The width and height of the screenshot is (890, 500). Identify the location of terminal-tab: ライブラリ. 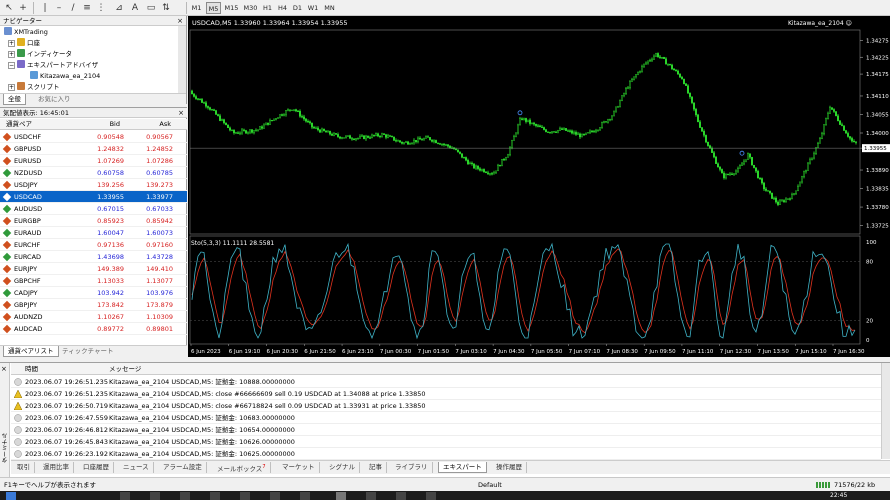
(412, 467).